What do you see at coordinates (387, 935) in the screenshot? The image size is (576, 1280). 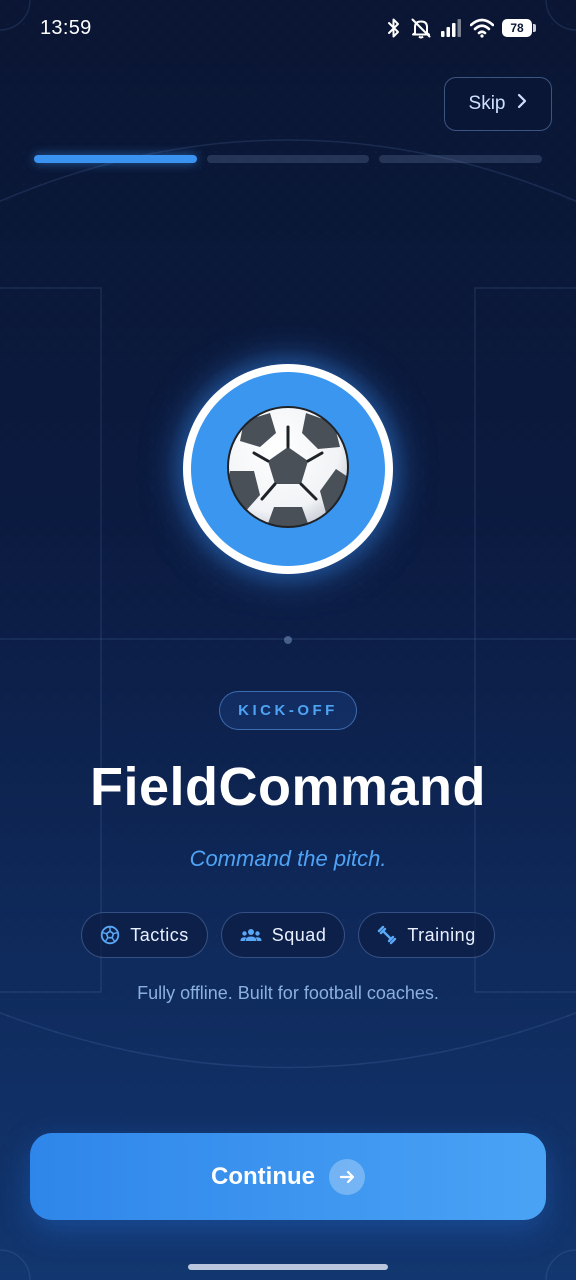 I see `dumbbell-icon` at bounding box center [387, 935].